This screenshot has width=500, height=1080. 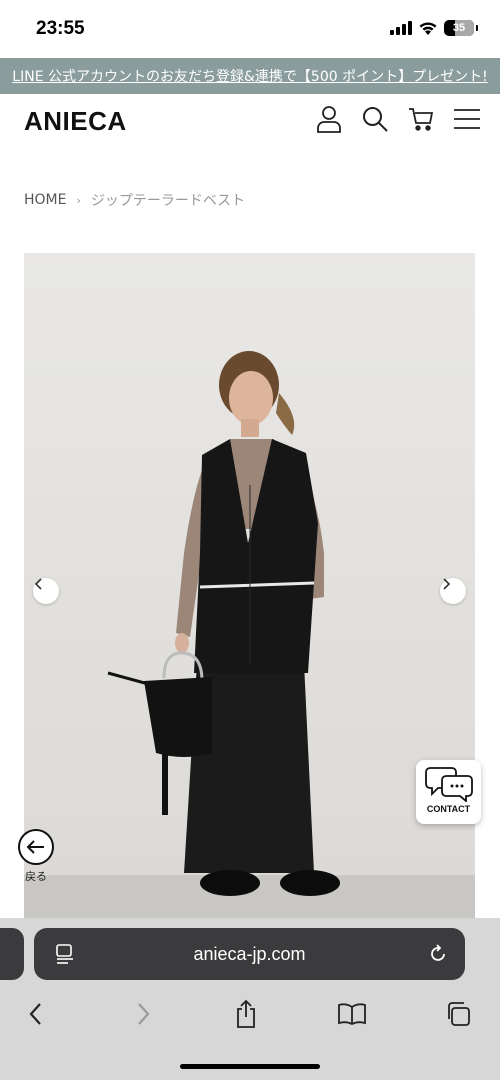 I want to click on cart-icon, so click(x=421, y=119).